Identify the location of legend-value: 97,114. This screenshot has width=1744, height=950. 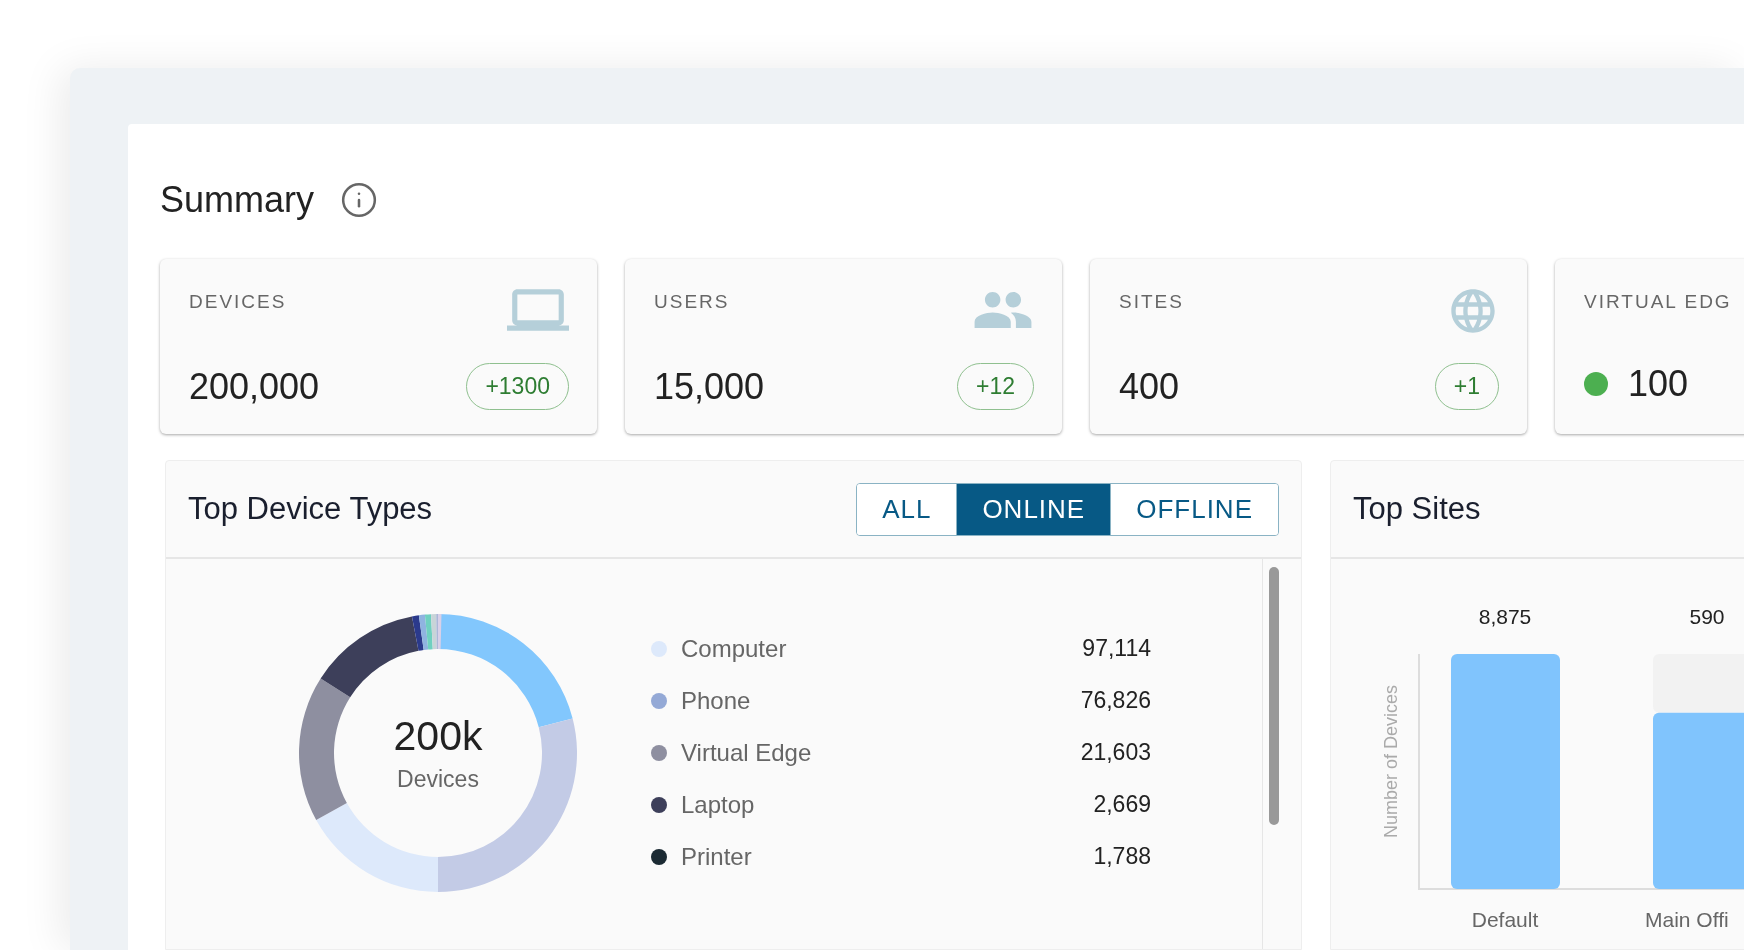
(1116, 648).